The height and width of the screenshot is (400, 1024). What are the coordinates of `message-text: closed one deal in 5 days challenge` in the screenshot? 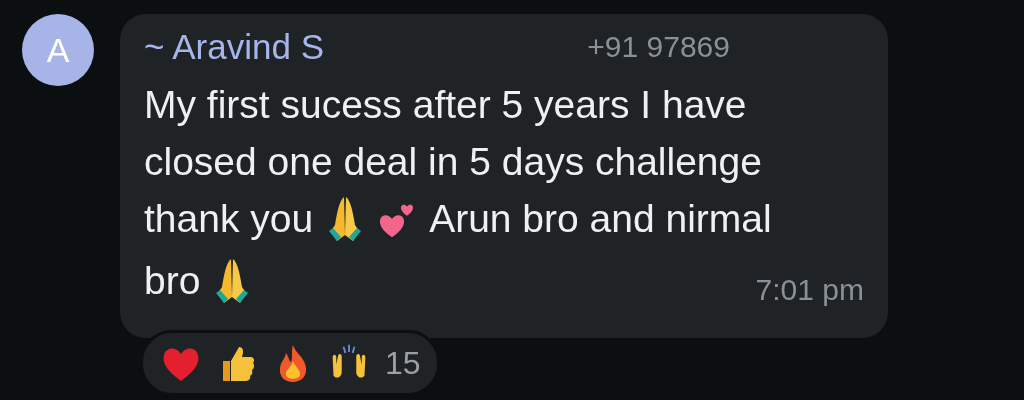 It's located at (453, 161).